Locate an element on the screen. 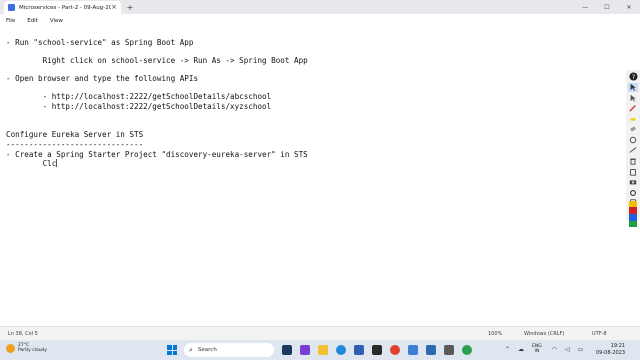 The image size is (640, 360). app-icon is located at coordinates (413, 350).